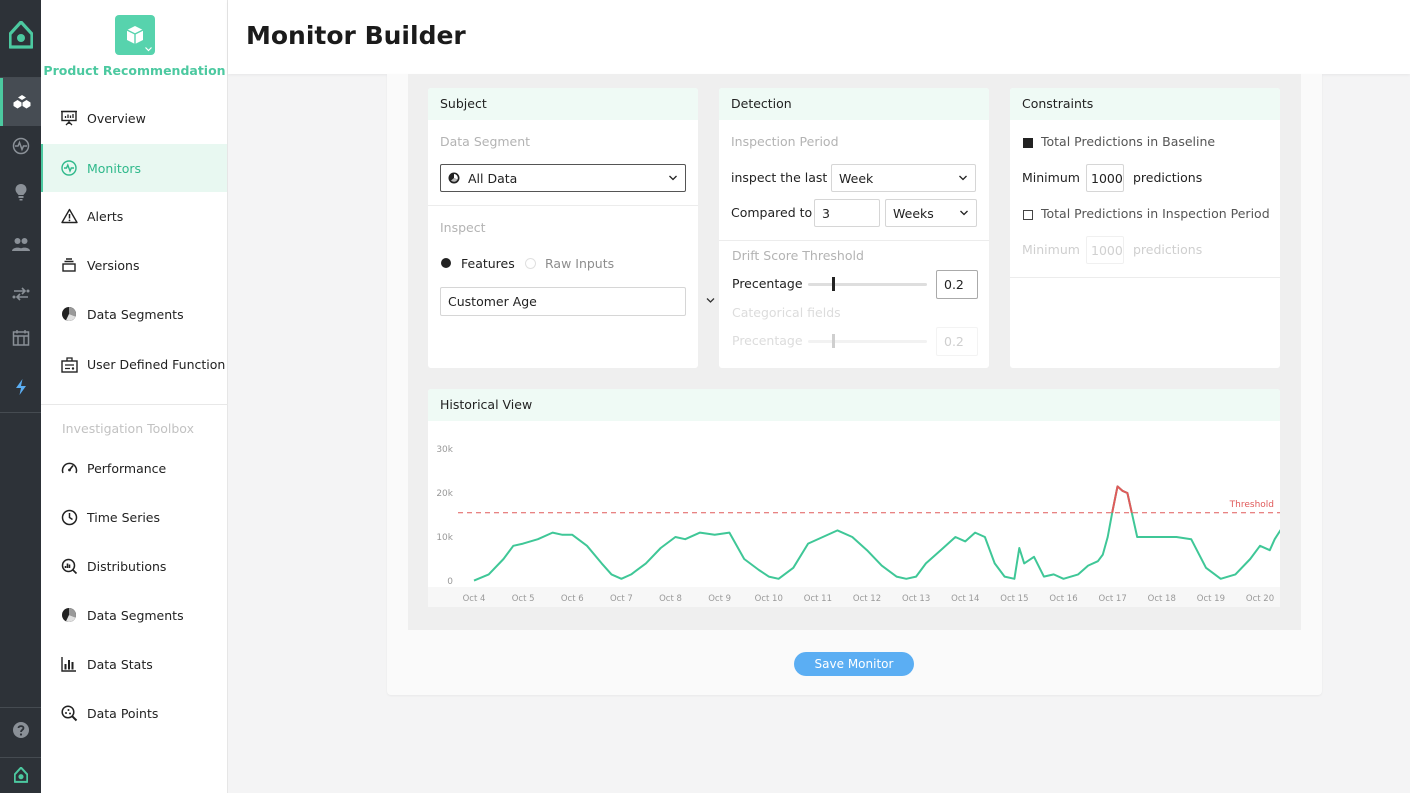  I want to click on toolbox-item-distributions: Distributions, so click(134, 566).